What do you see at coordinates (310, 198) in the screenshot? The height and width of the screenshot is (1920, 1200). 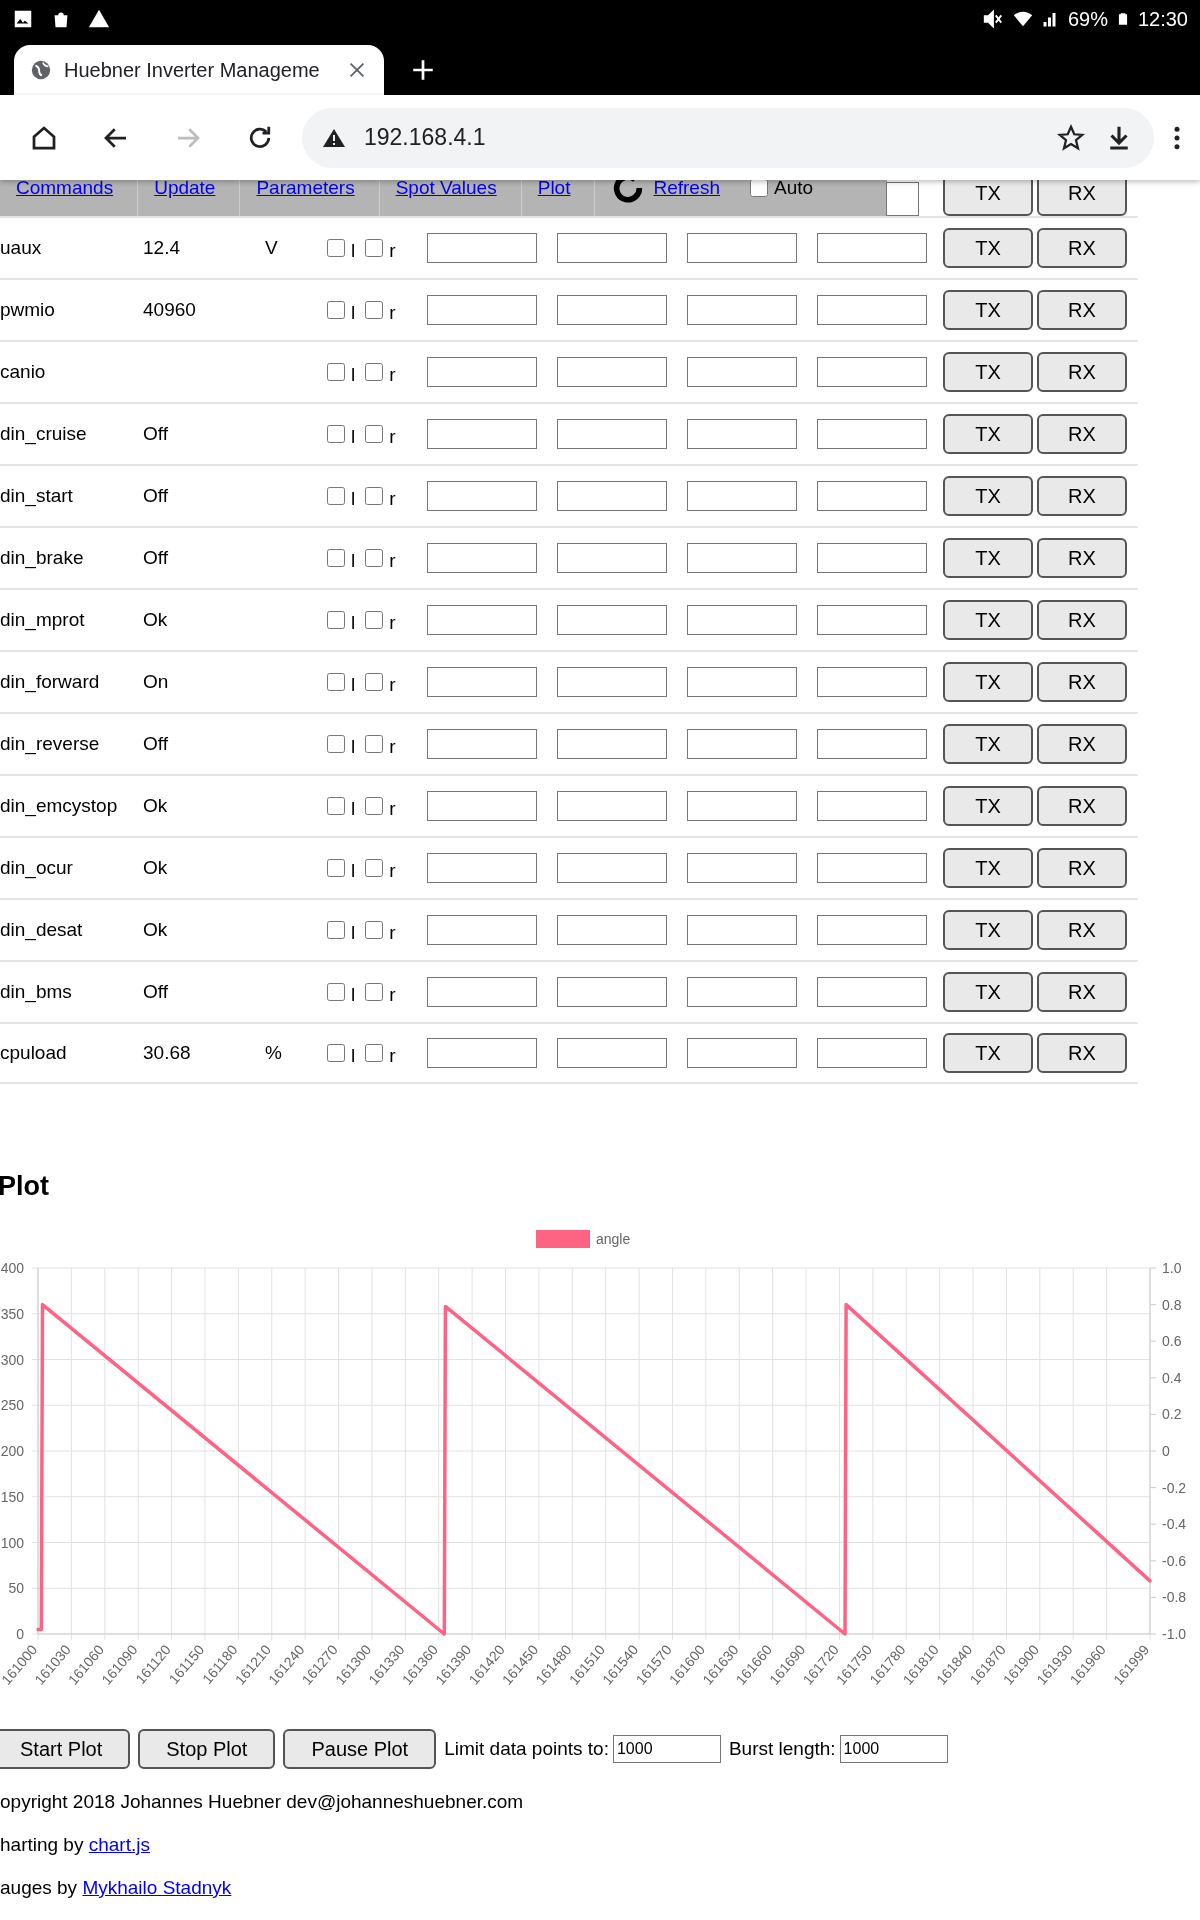 I see `nav-link: Parameters` at bounding box center [310, 198].